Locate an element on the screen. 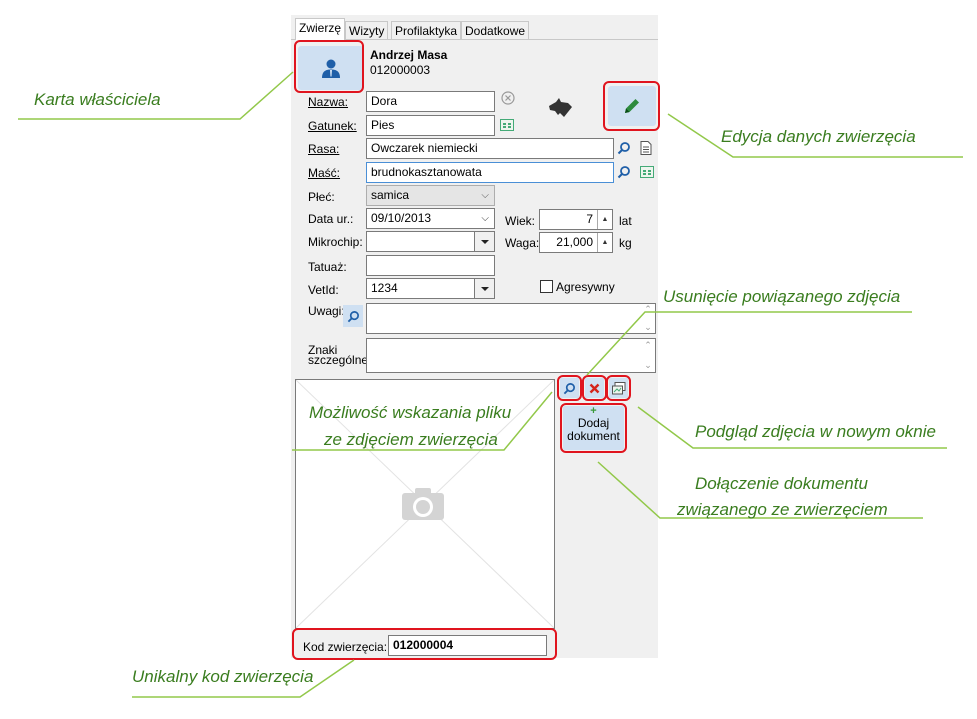 This screenshot has height=719, width=977. annotation-mozliwosc-1: Możliwość wskazania pliku is located at coordinates (410, 412).